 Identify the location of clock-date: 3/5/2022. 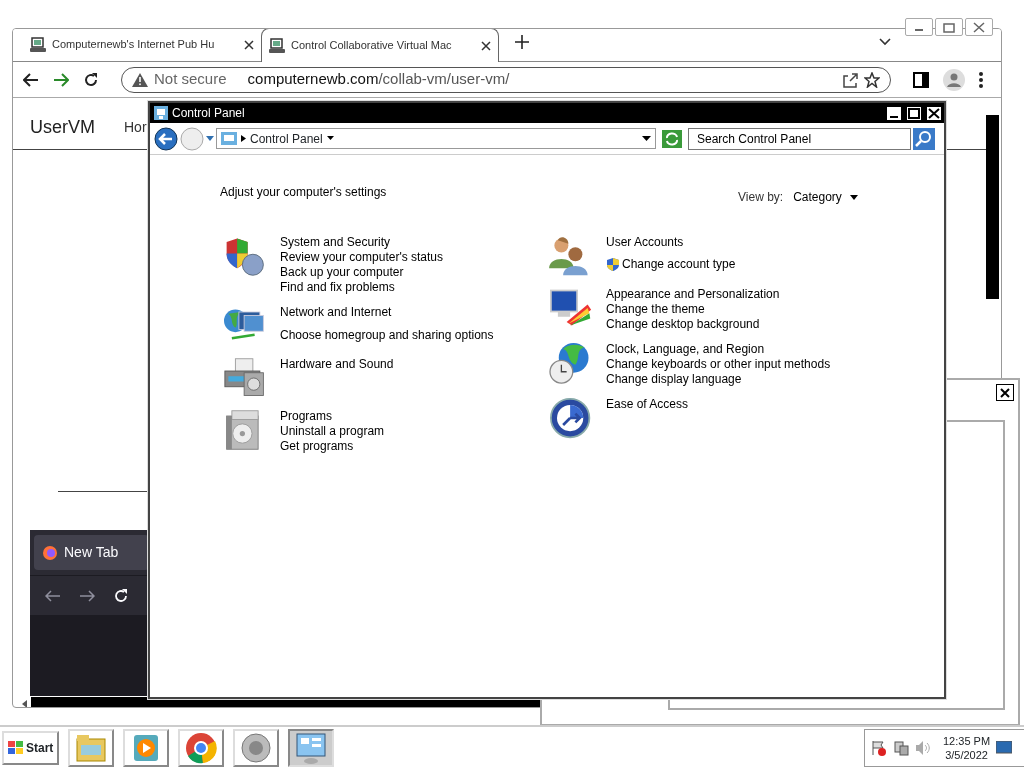
(967, 754).